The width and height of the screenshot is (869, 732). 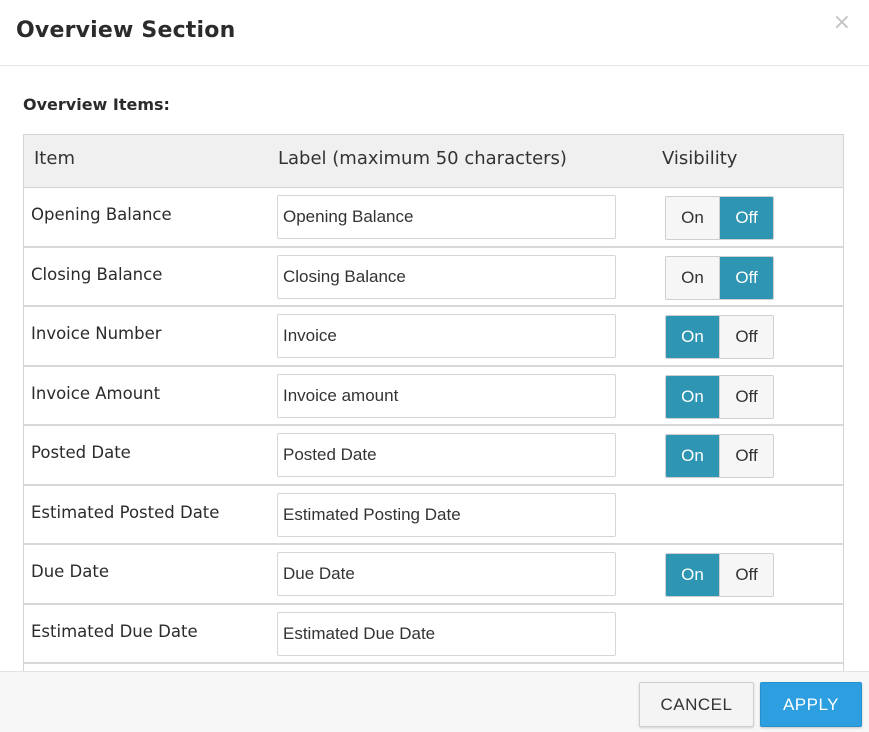 I want to click on table-row: Opening Balance OnOff, so click(x=433, y=218).